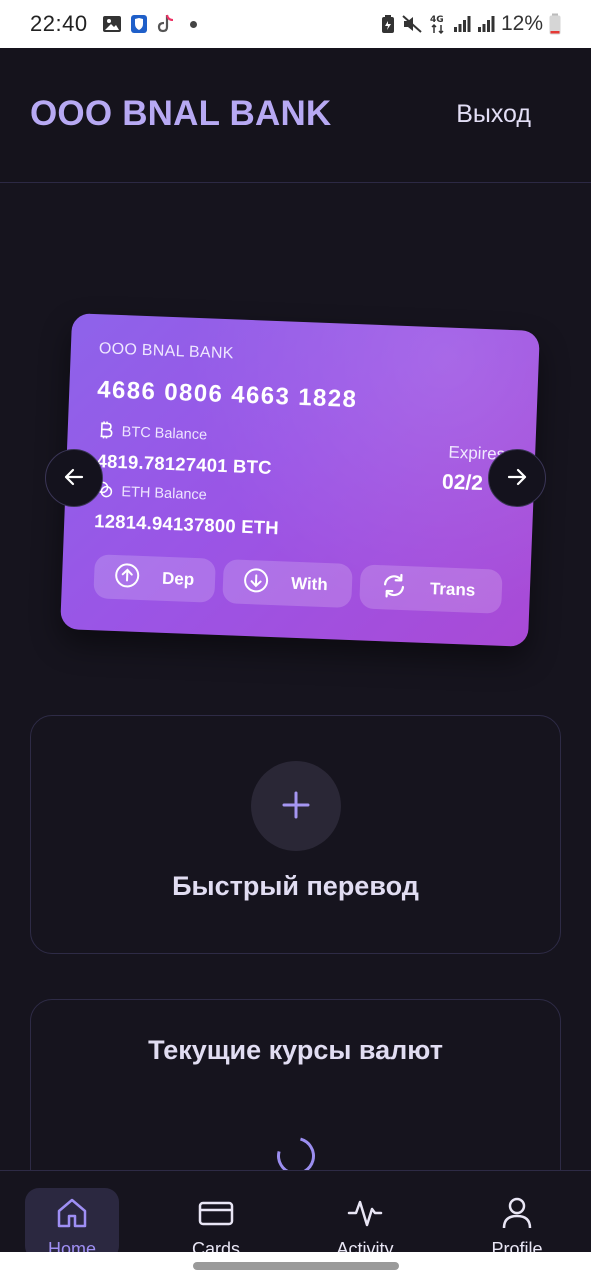 The width and height of the screenshot is (591, 1280). I want to click on nav-activity: Activity, so click(365, 1224).